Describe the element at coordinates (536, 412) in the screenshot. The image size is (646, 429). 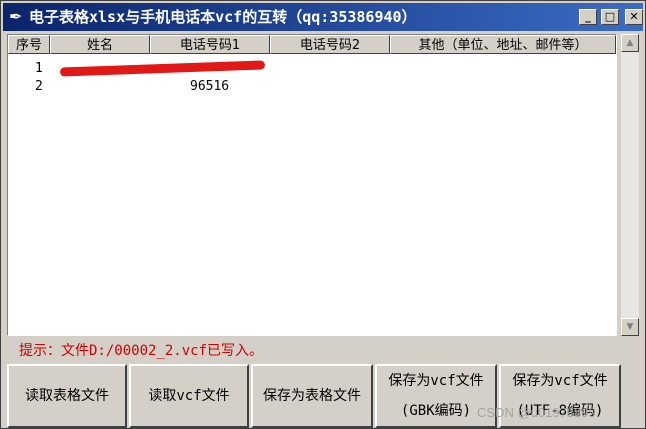
I see `watermark: CSDN @u01978899` at that location.